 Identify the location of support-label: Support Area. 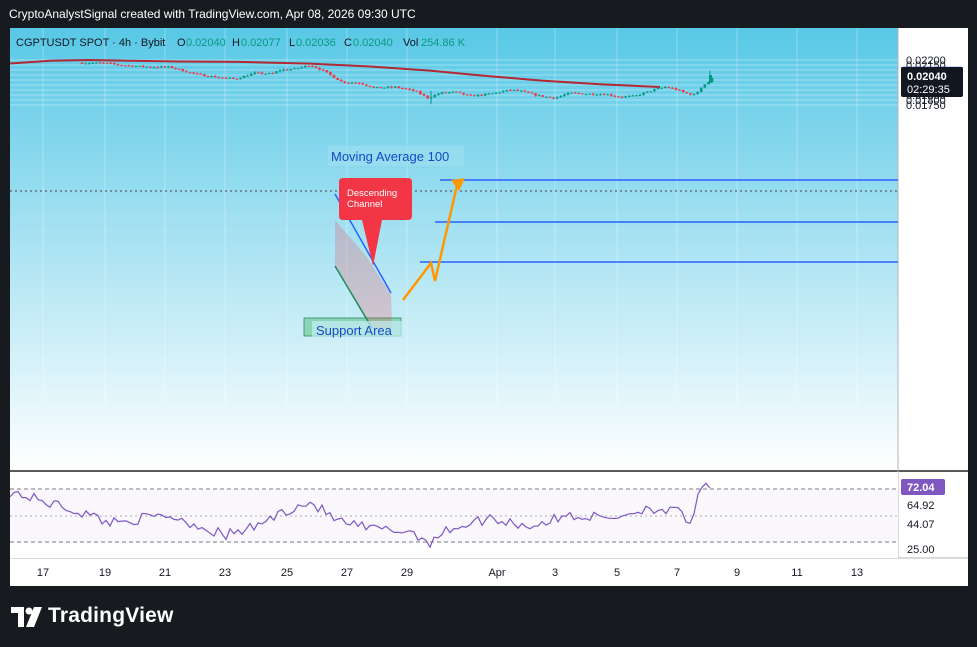
(354, 330).